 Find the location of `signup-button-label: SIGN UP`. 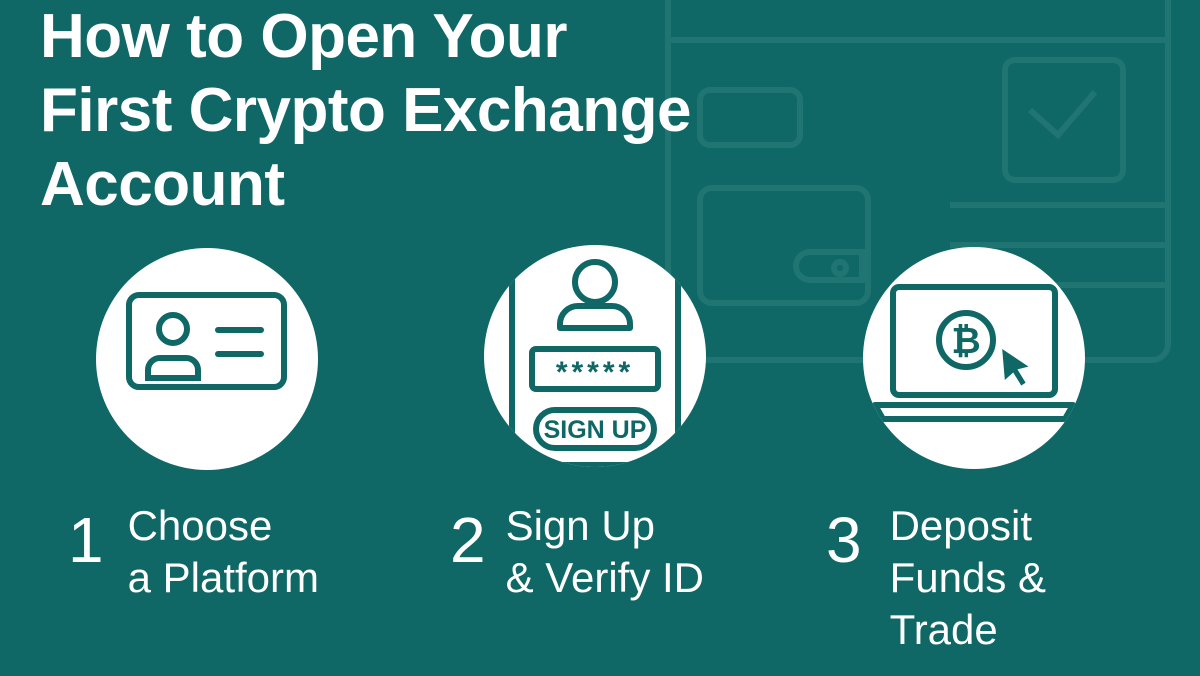

signup-button-label: SIGN UP is located at coordinates (595, 430).